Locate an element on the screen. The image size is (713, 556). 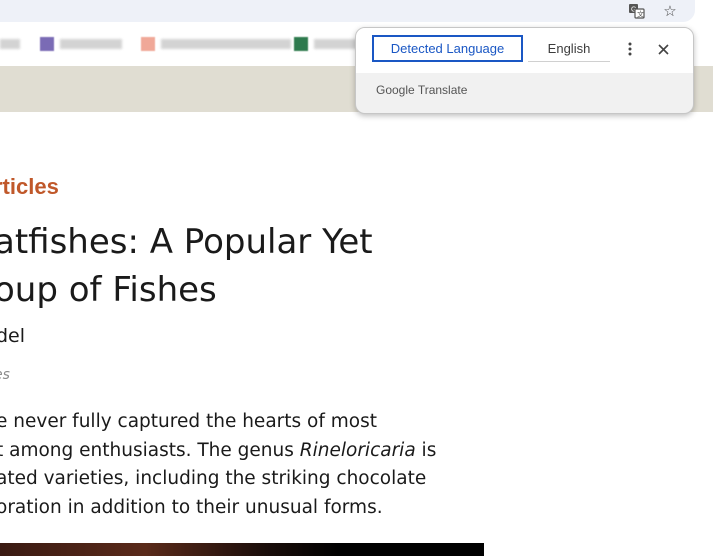
article-meta: es is located at coordinates (5, 375).